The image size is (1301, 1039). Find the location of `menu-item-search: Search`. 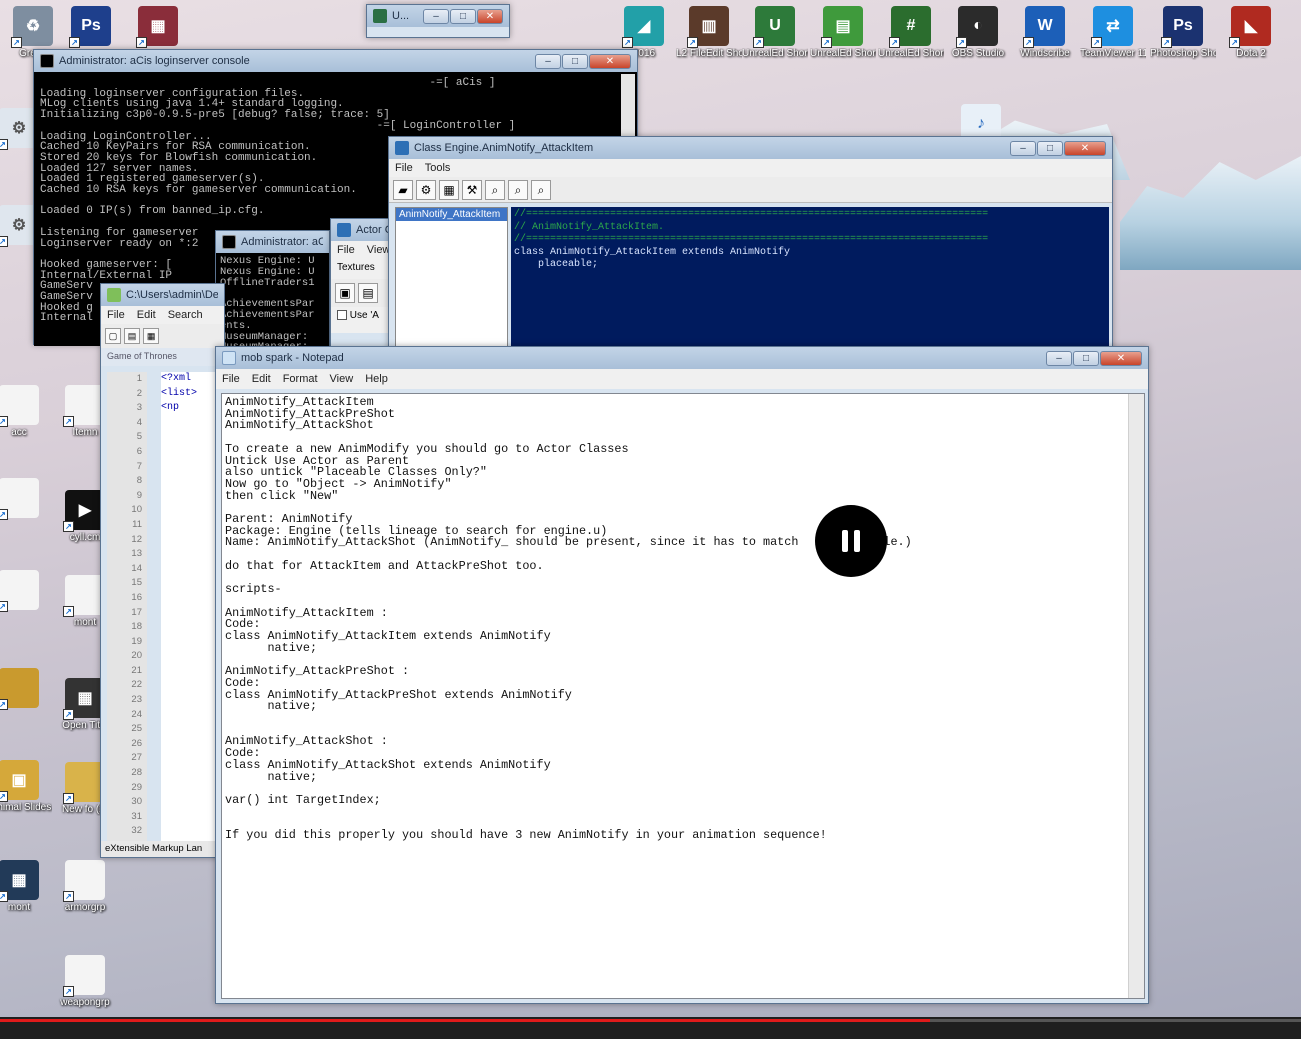

menu-item-search: Search is located at coordinates (185, 315).